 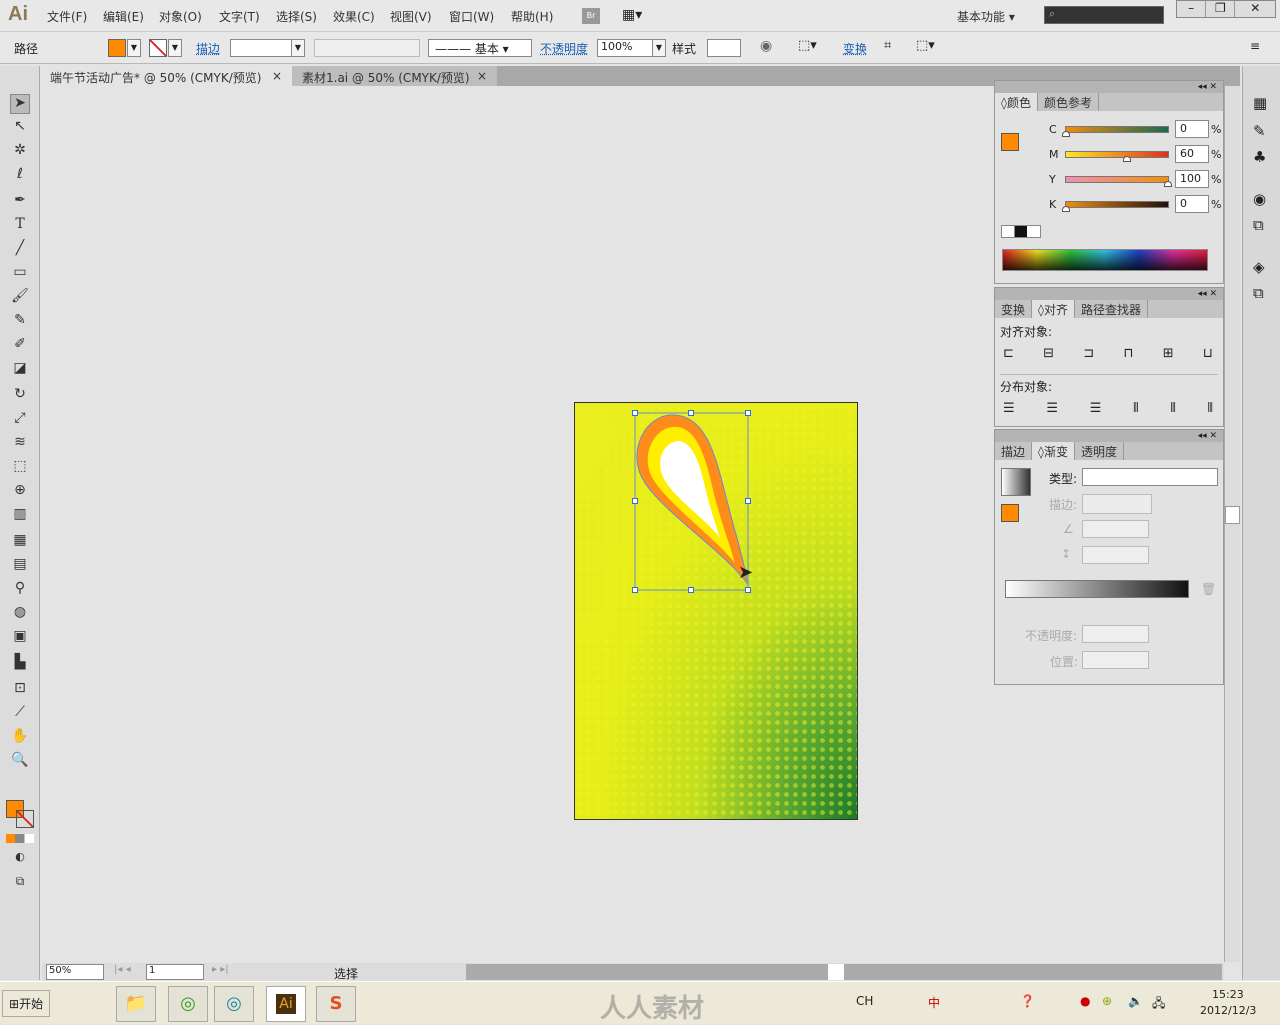 I want to click on tab-transparency: 透明度, so click(x=1099, y=451).